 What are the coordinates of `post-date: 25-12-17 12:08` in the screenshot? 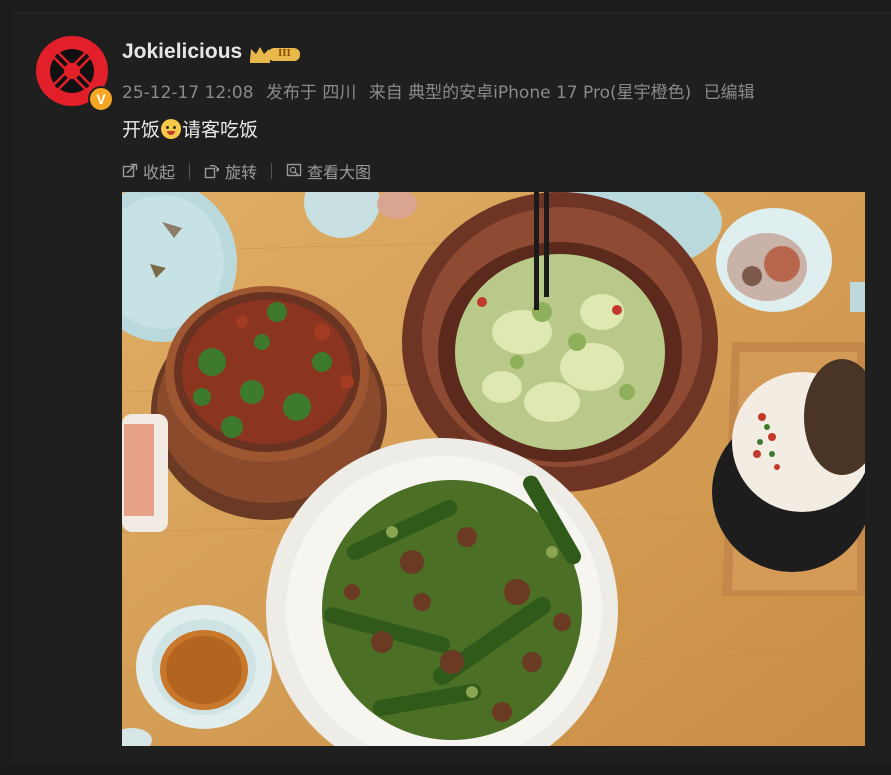 It's located at (188, 93).